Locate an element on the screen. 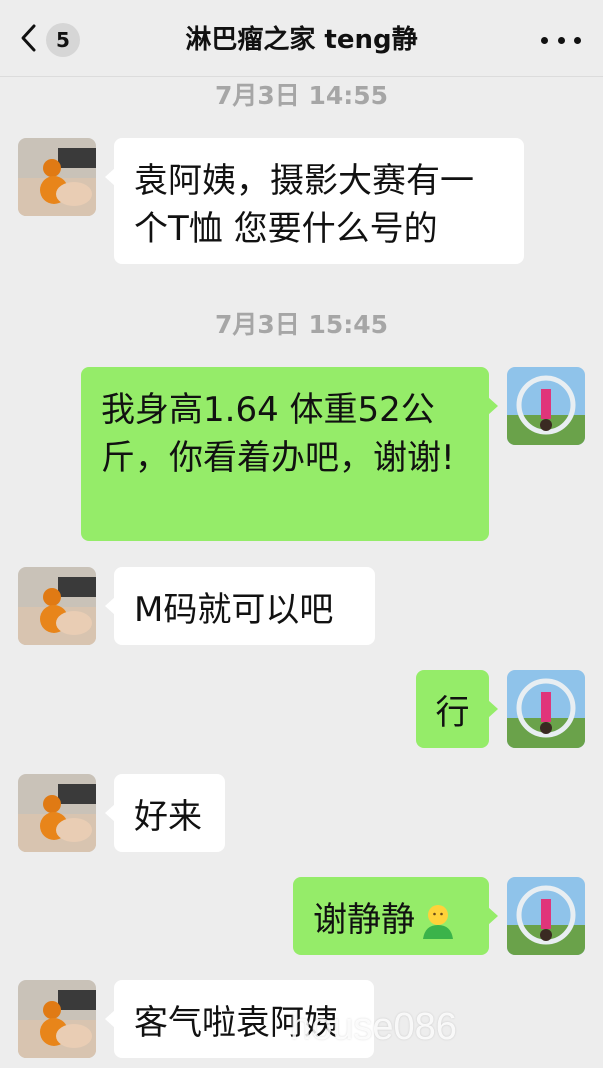 The height and width of the screenshot is (1068, 603). chat-title: 淋巴瘤之家 teng静 is located at coordinates (301, 40).